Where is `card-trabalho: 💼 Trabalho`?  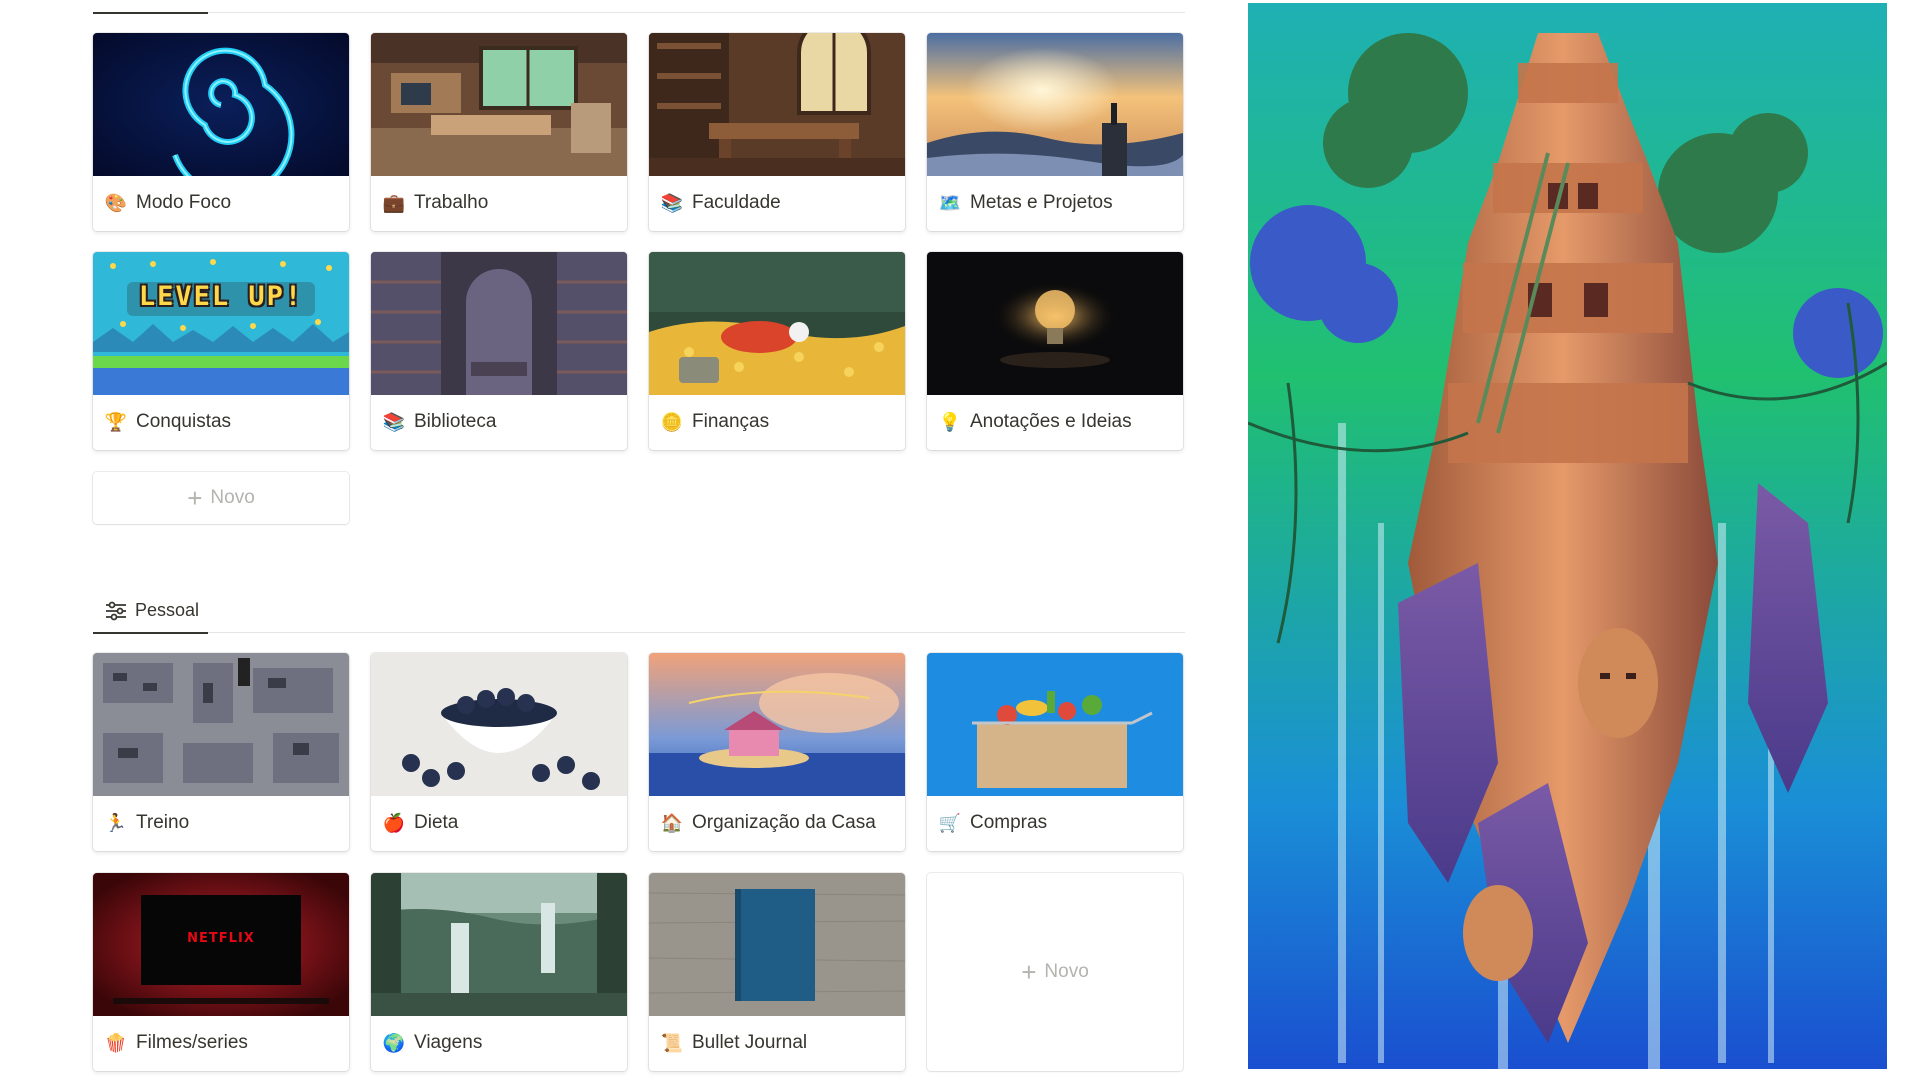
card-trabalho: 💼 Trabalho is located at coordinates (499, 132).